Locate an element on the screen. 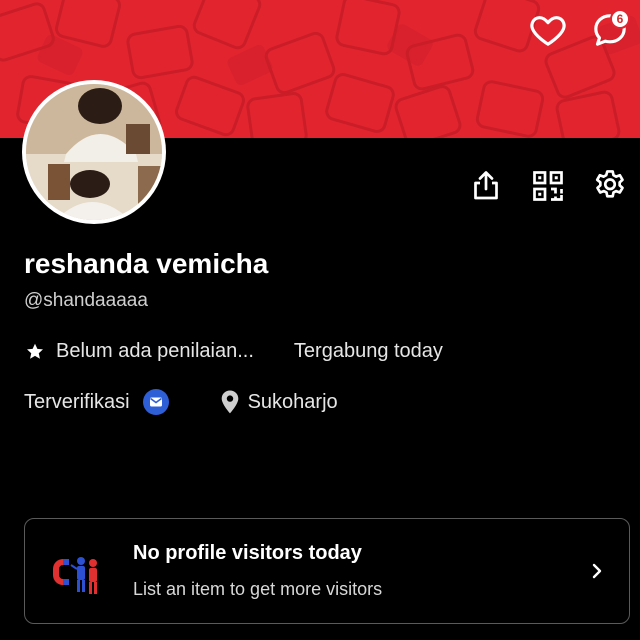  chevron-right-icon is located at coordinates (597, 573).